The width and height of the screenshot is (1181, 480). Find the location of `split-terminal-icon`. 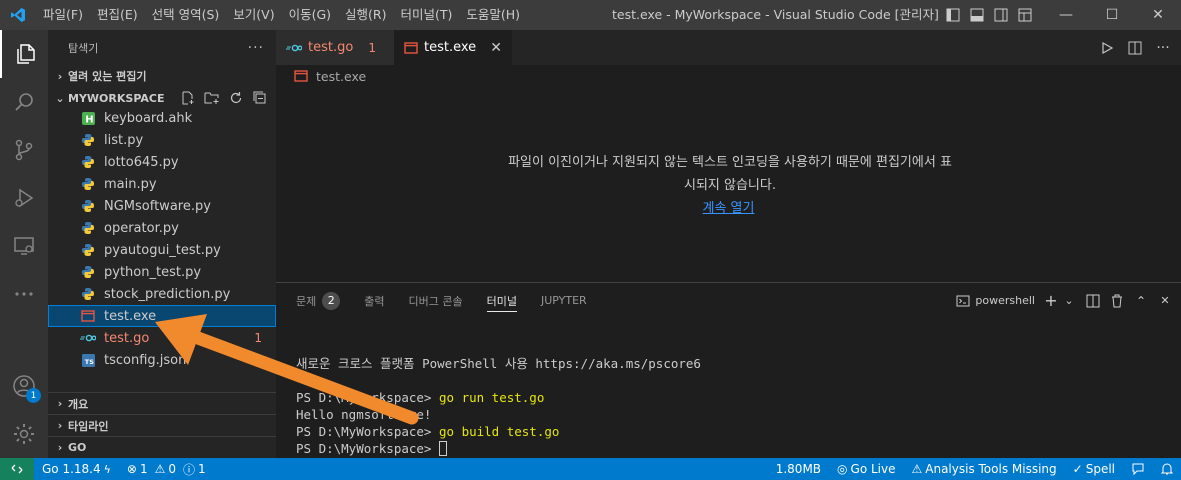

split-terminal-icon is located at coordinates (1093, 301).